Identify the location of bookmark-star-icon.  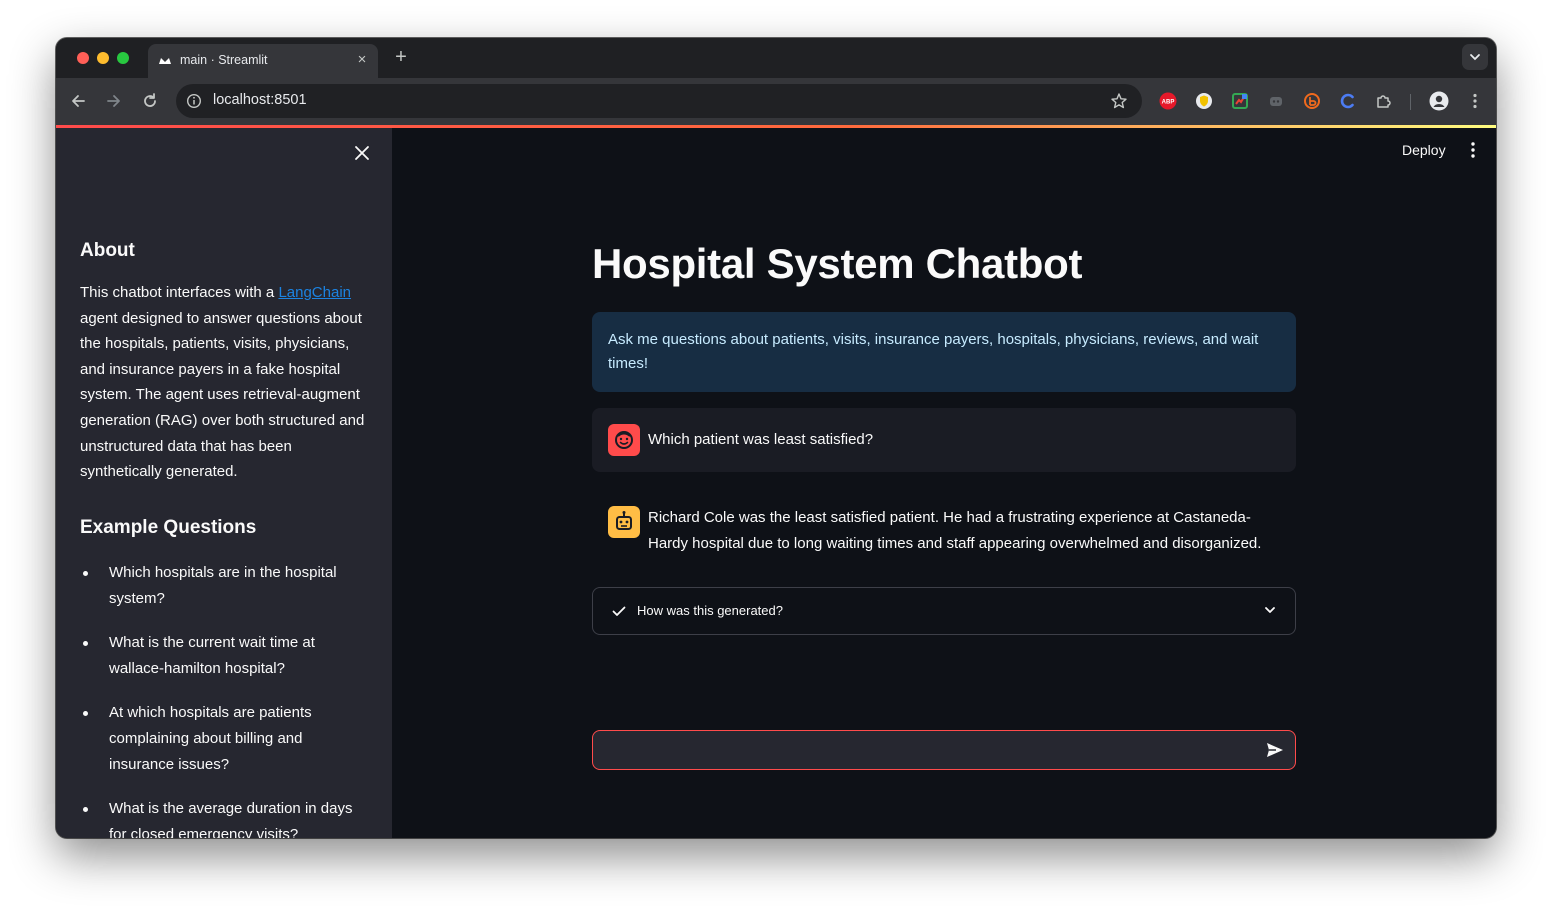
(1119, 101).